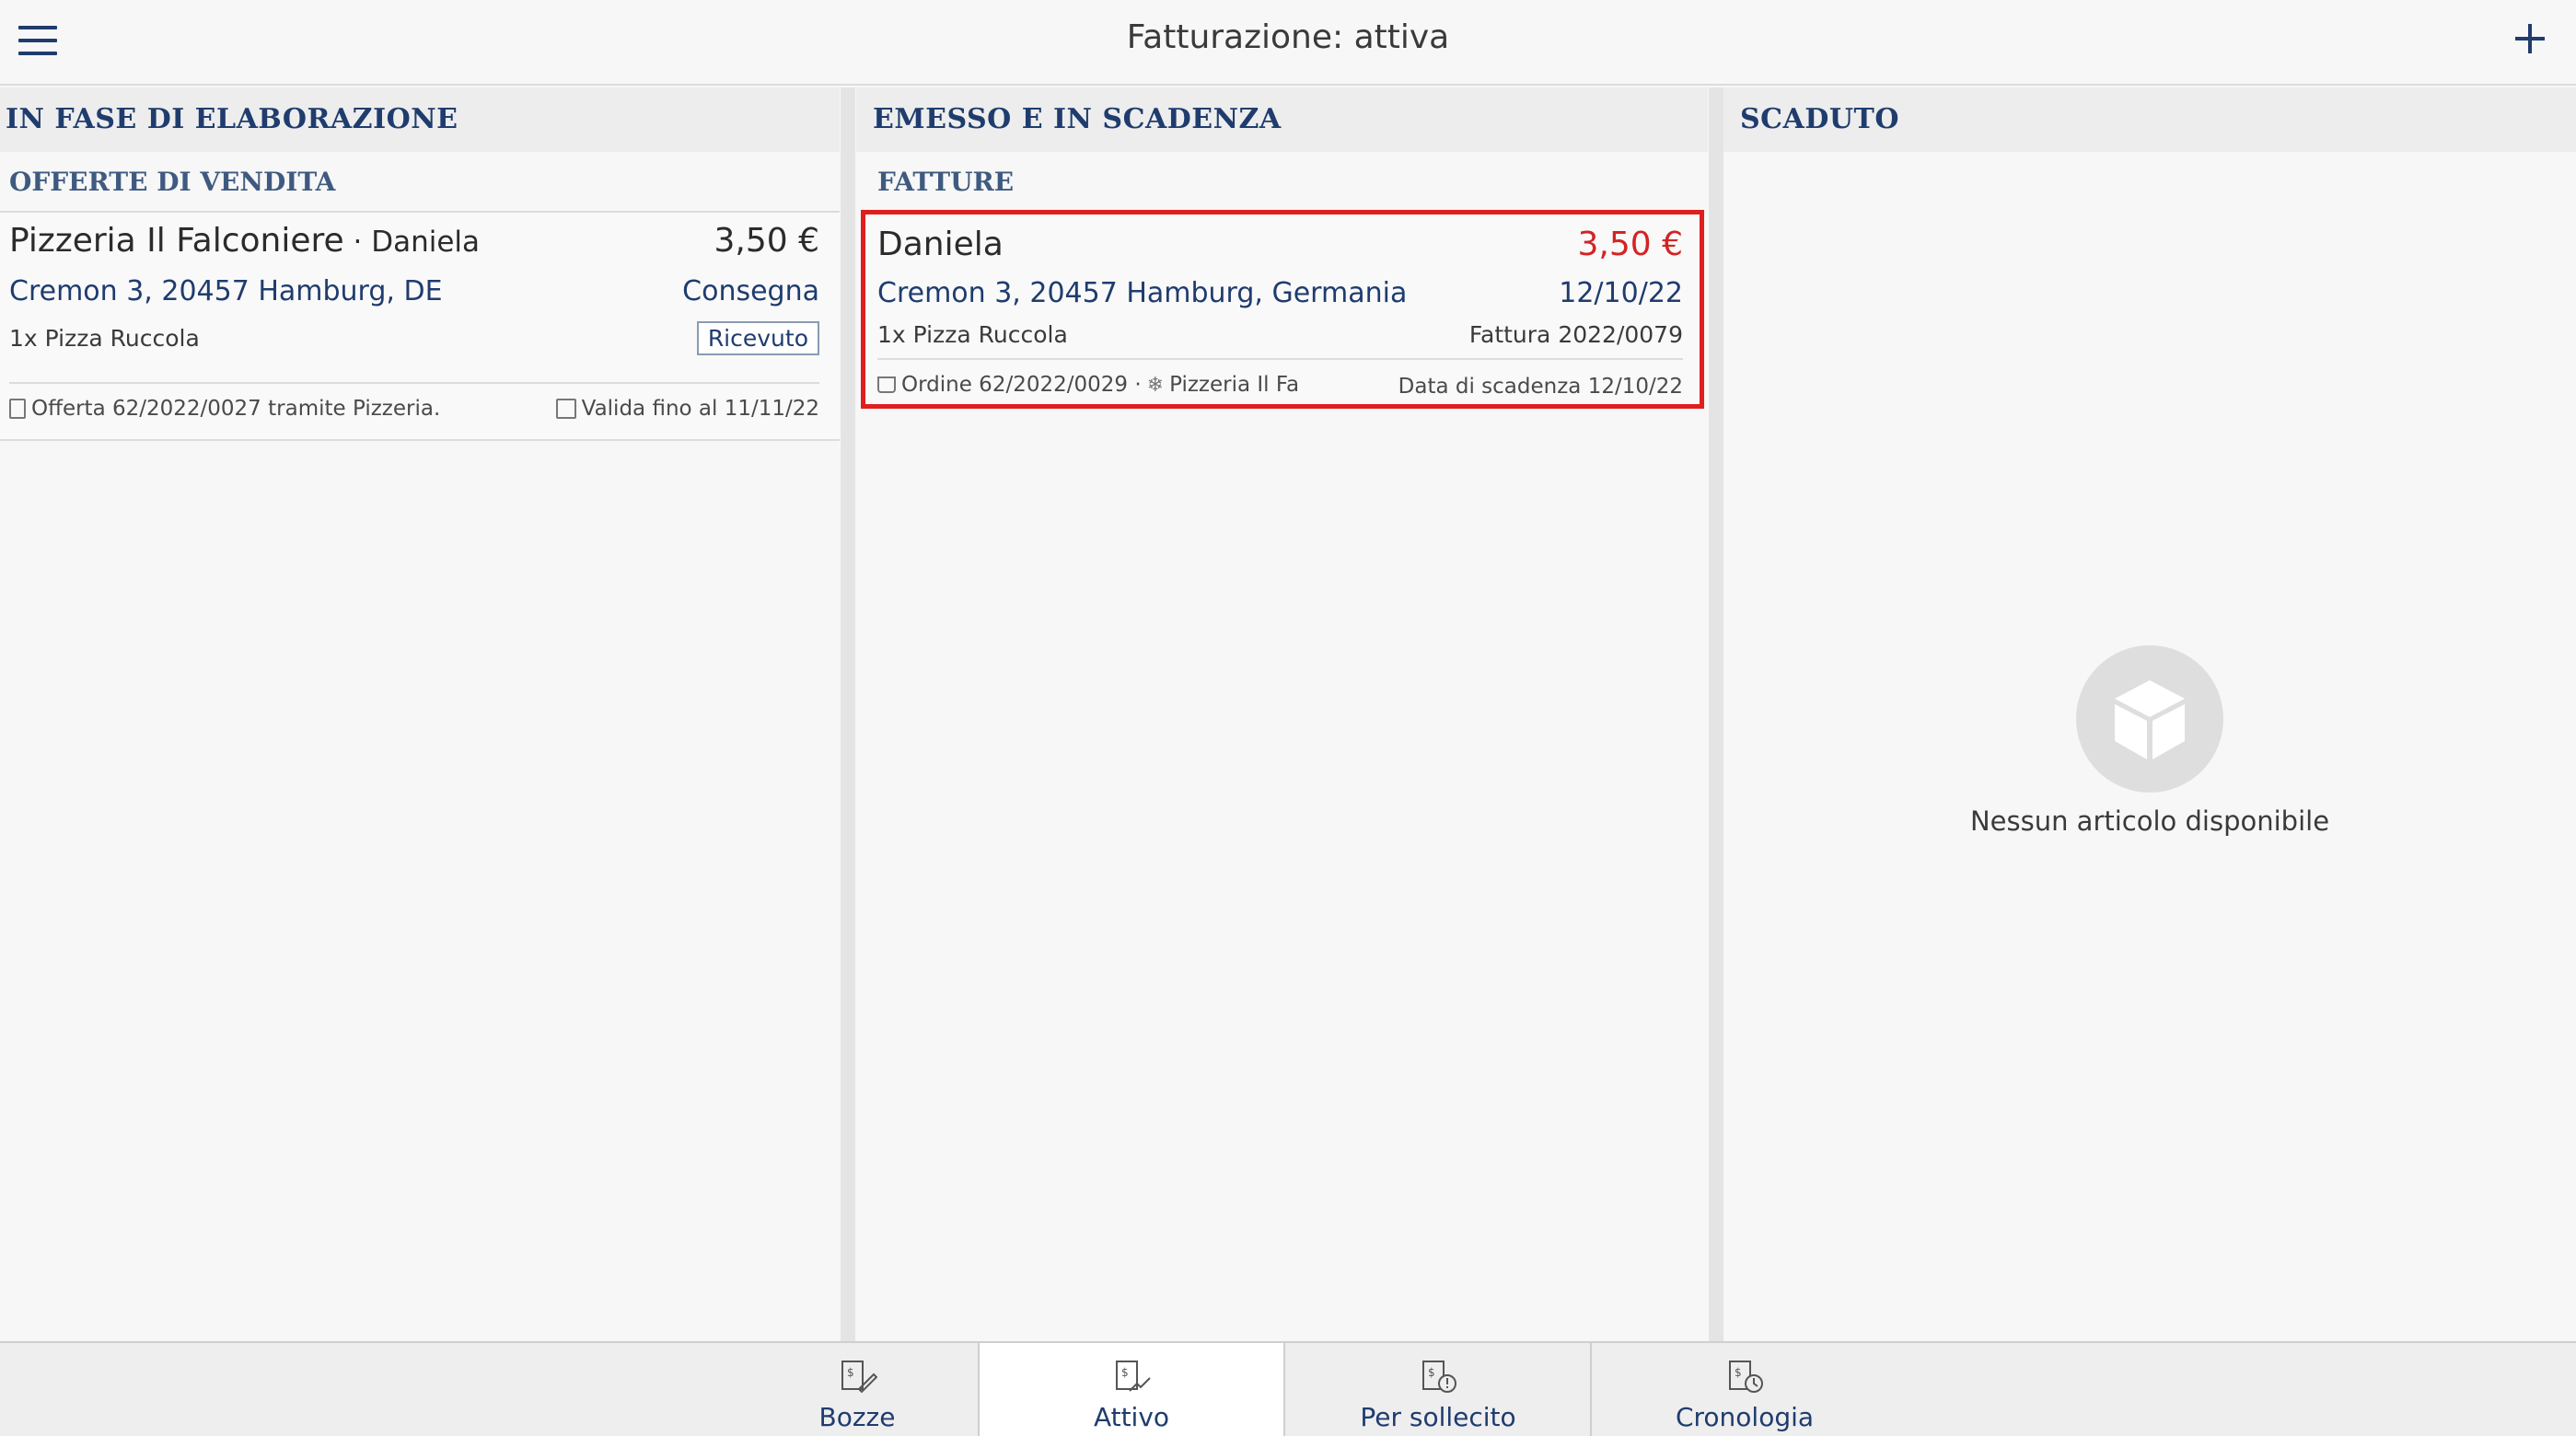 This screenshot has height=1436, width=2576. Describe the element at coordinates (857, 1417) in the screenshot. I see `tab-label: Bozze` at that location.